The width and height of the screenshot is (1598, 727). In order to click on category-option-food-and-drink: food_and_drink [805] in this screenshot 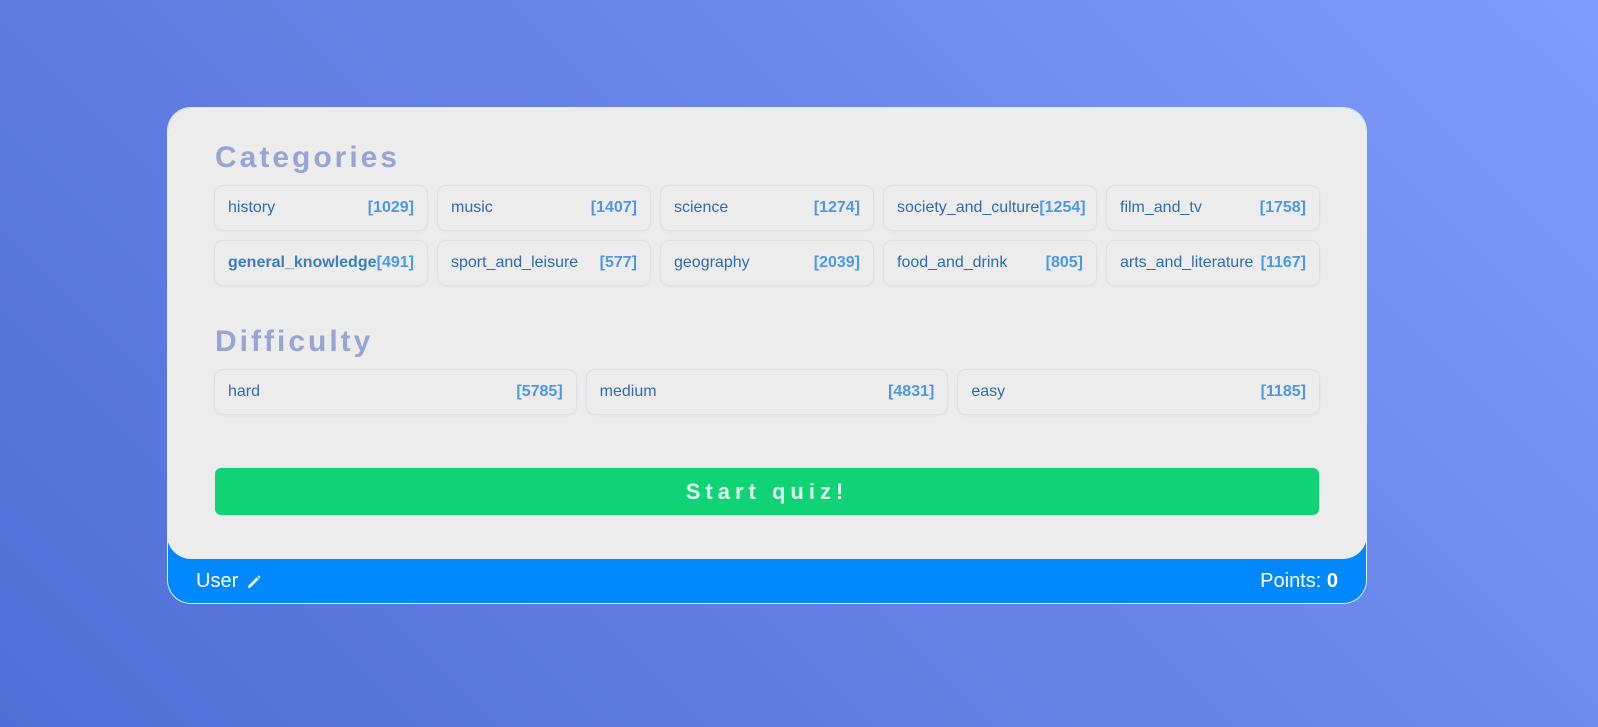, I will do `click(990, 263)`.